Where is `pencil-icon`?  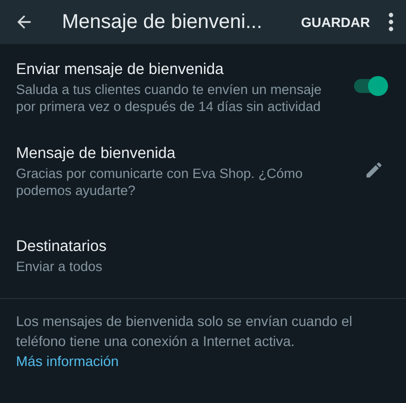
pencil-icon is located at coordinates (374, 170).